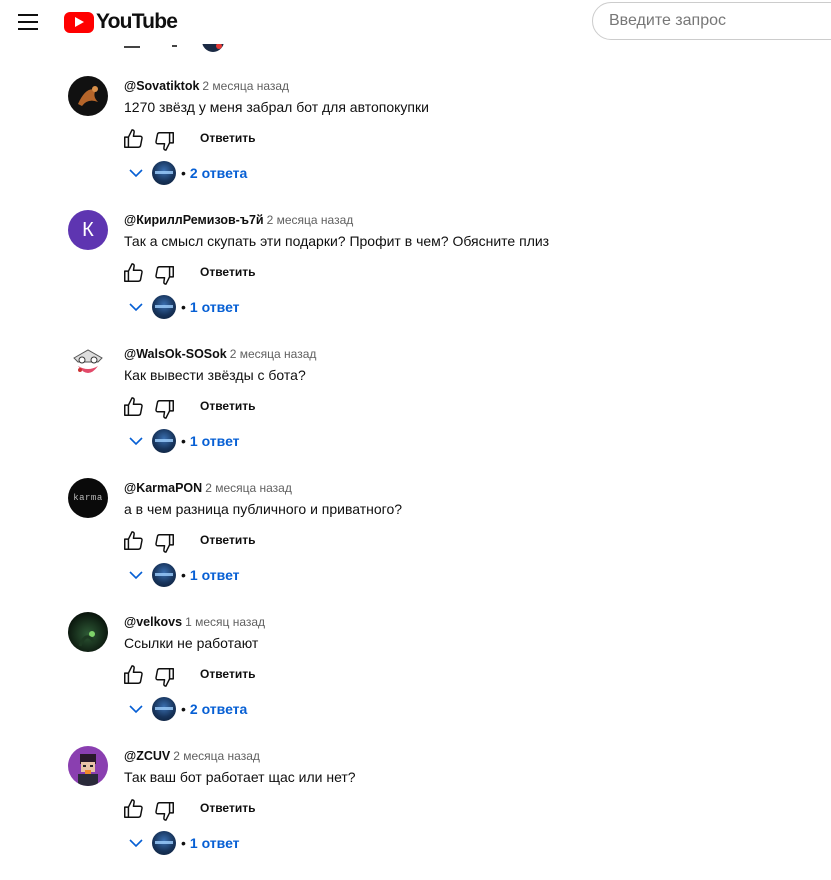 This screenshot has width=831, height=880. I want to click on comment-author: @КириллРемизов-ъ7й, so click(194, 220).